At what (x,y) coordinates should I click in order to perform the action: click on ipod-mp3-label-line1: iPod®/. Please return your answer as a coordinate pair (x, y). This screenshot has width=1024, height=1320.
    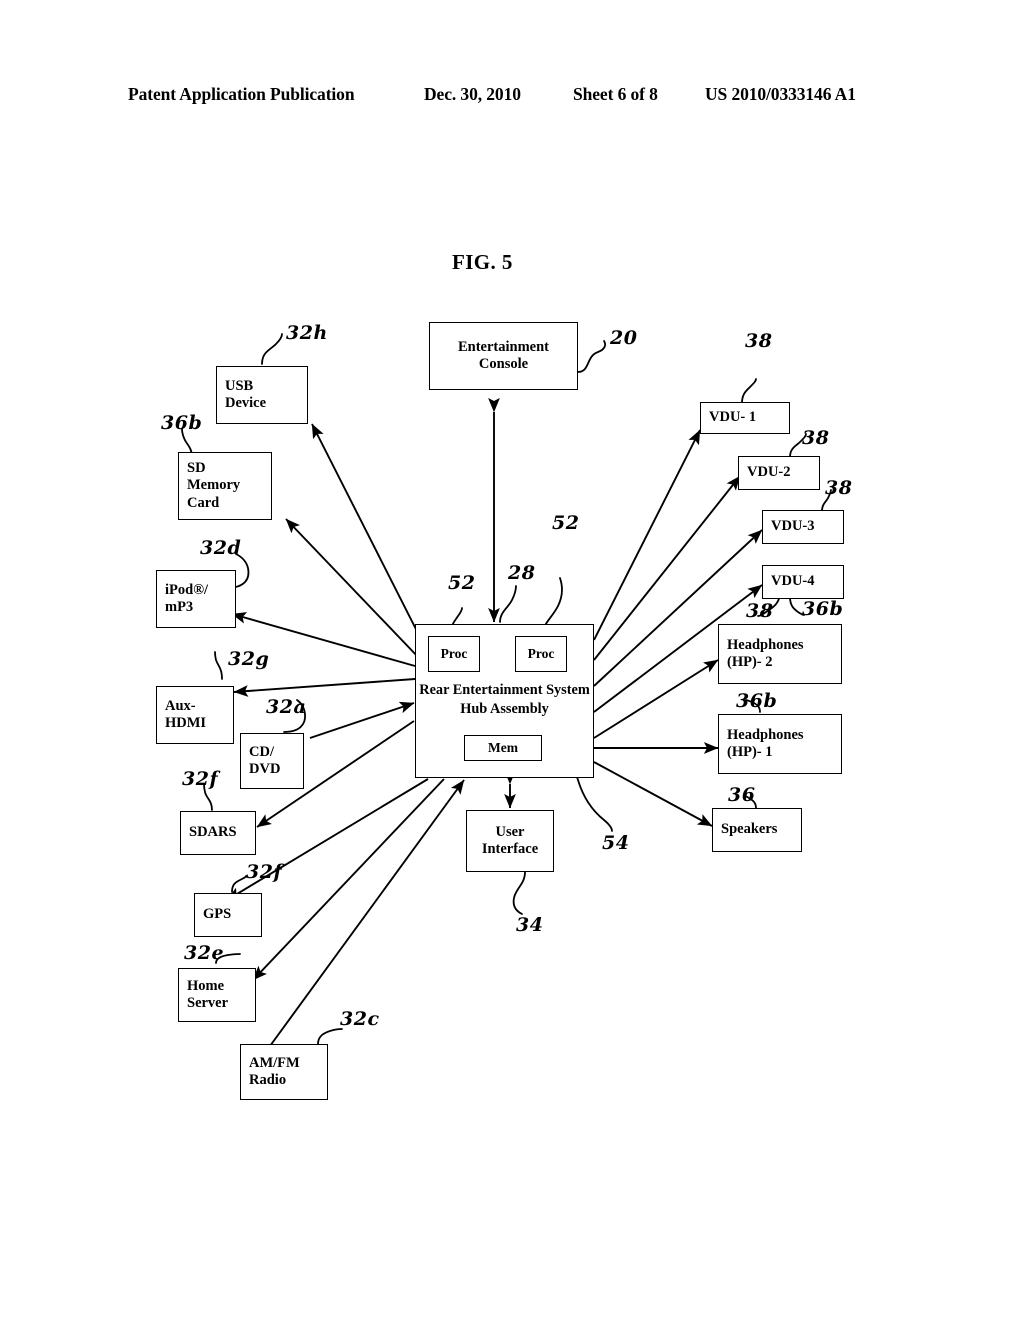
    Looking at the image, I should click on (187, 589).